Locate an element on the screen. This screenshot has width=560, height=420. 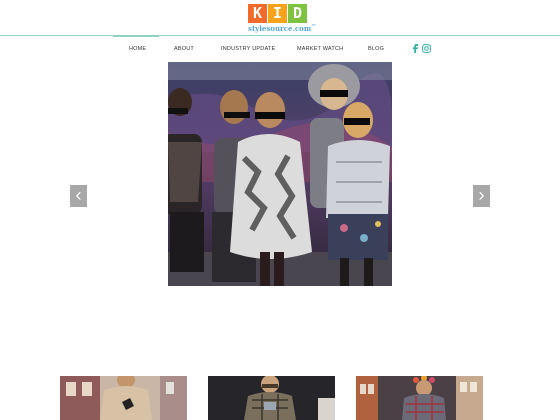
kid-stylesource-logo: K I D stylesource.com™ is located at coordinates (282, 19).